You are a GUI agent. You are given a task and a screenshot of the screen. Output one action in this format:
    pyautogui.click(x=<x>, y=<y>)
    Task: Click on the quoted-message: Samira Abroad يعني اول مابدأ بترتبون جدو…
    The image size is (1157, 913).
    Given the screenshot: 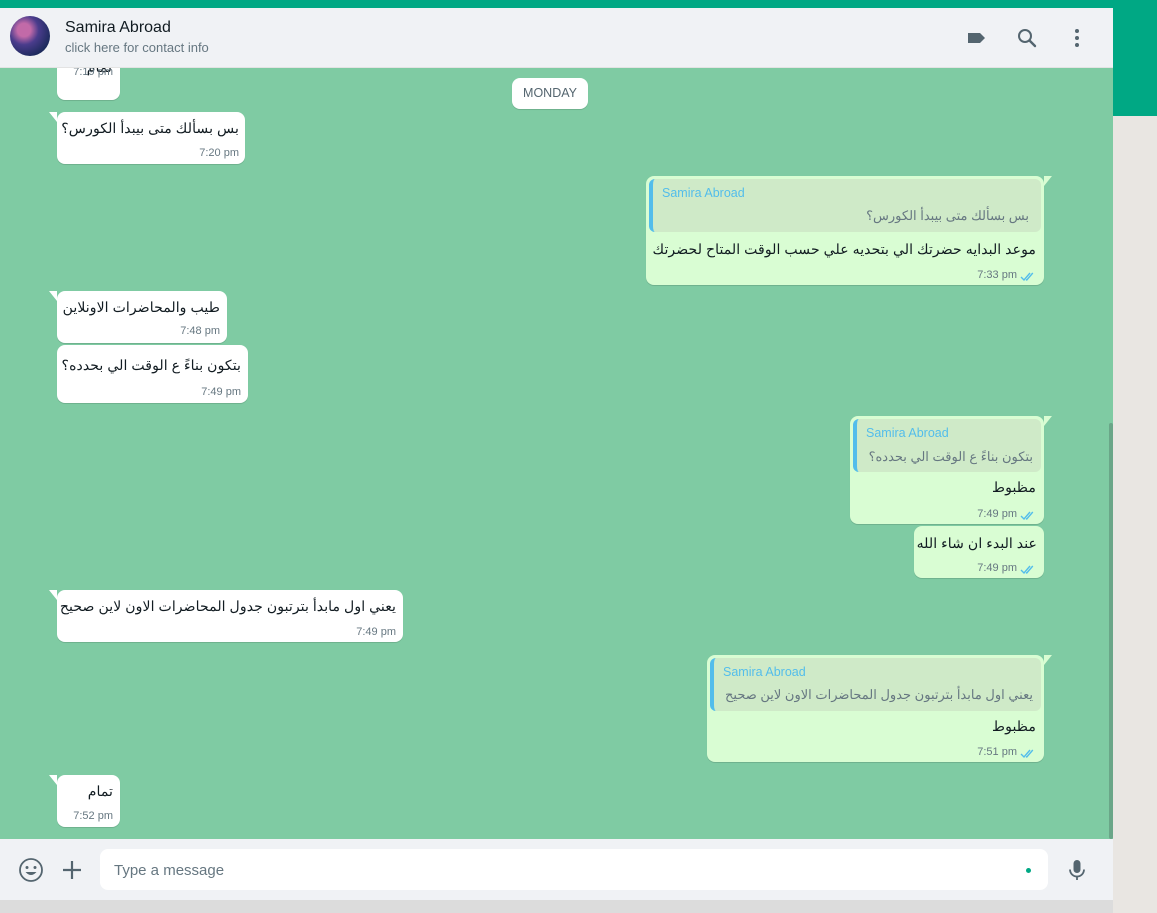 What is the action you would take?
    pyautogui.click(x=875, y=684)
    